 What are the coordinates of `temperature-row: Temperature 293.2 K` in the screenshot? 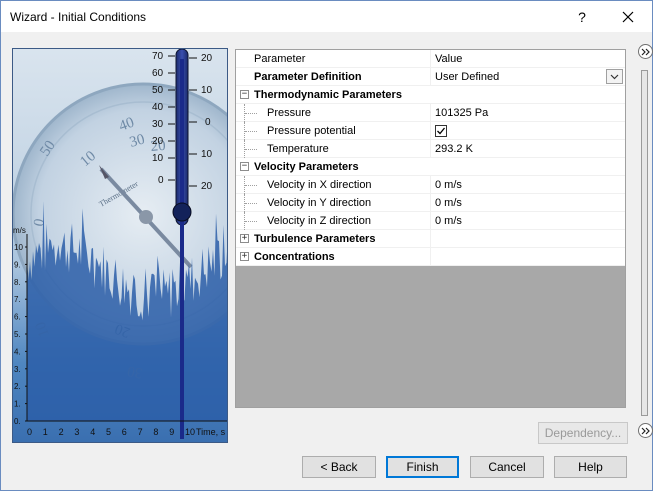 It's located at (430, 149).